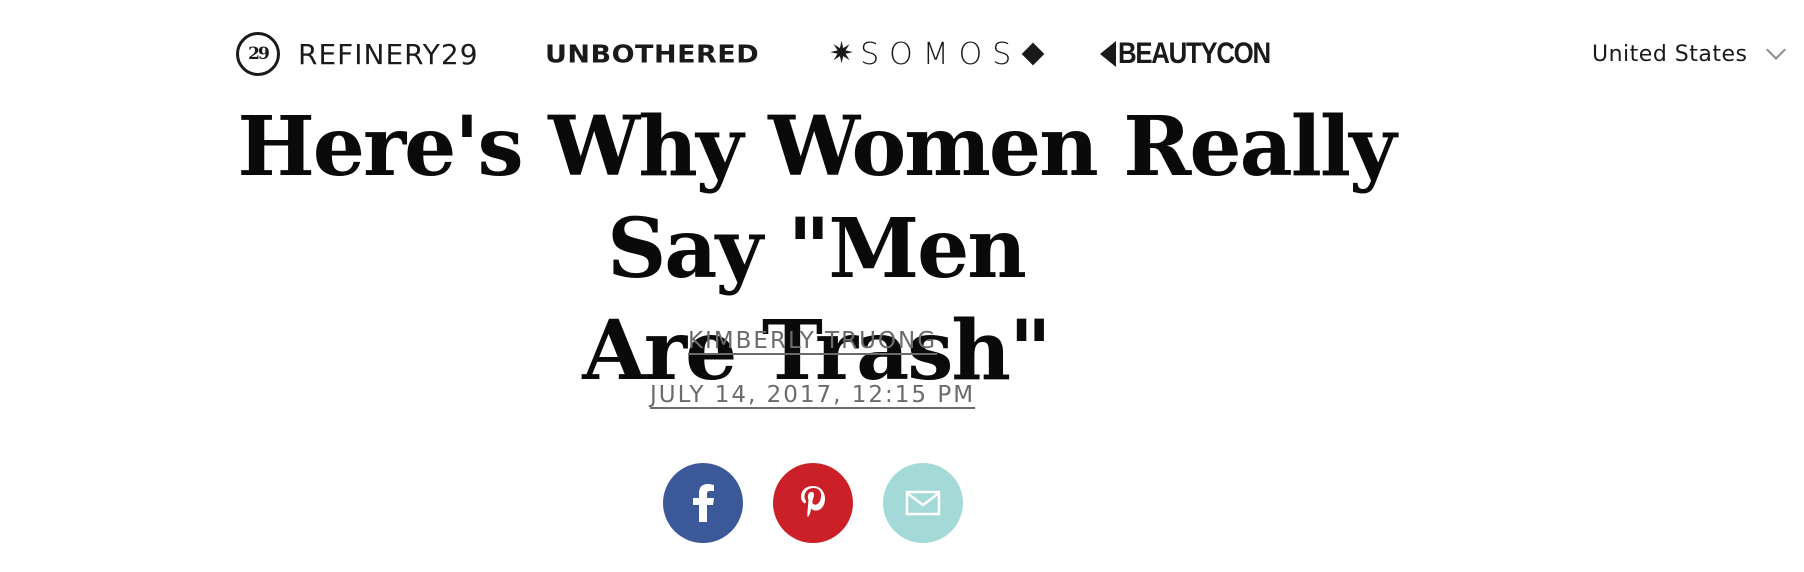 The width and height of the screenshot is (1804, 572). What do you see at coordinates (1108, 54) in the screenshot?
I see `beautycon-mark-icon` at bounding box center [1108, 54].